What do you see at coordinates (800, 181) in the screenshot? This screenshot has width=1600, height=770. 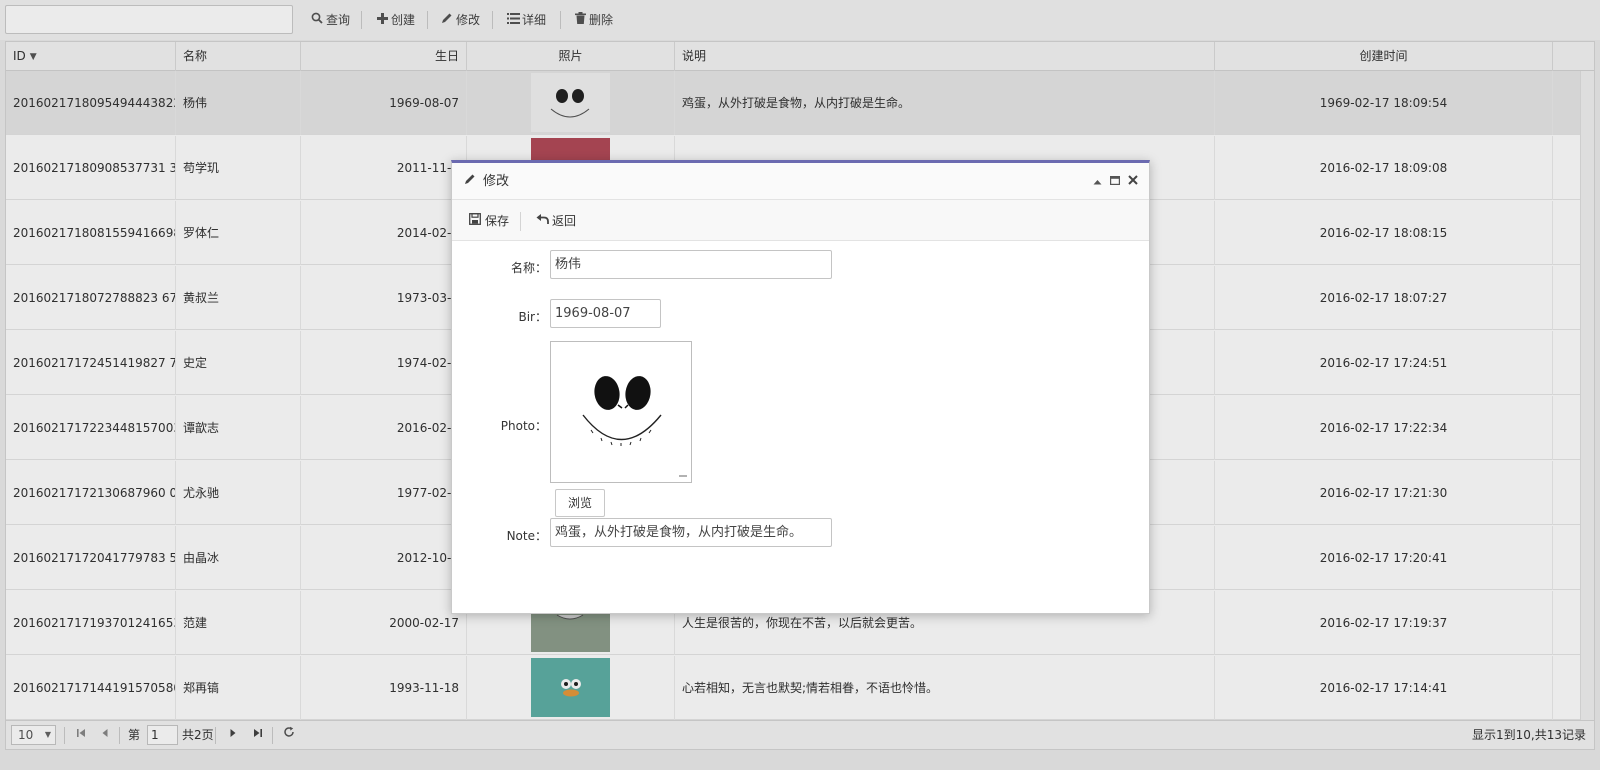 I see `dialog-title-bar: 修改` at bounding box center [800, 181].